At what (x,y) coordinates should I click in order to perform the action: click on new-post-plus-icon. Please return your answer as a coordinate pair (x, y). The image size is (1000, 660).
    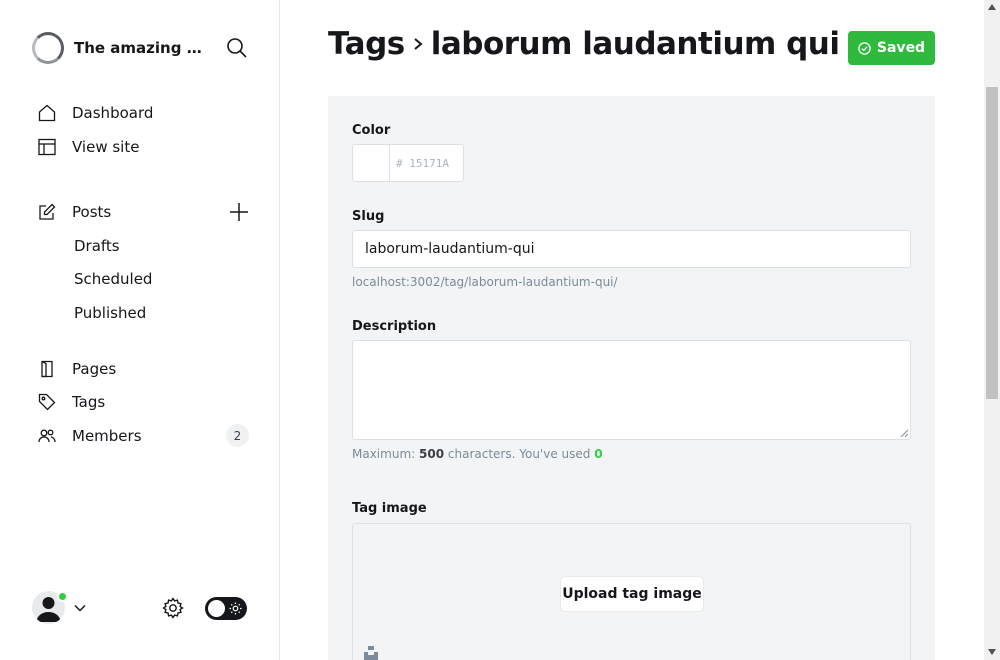
    Looking at the image, I should click on (239, 212).